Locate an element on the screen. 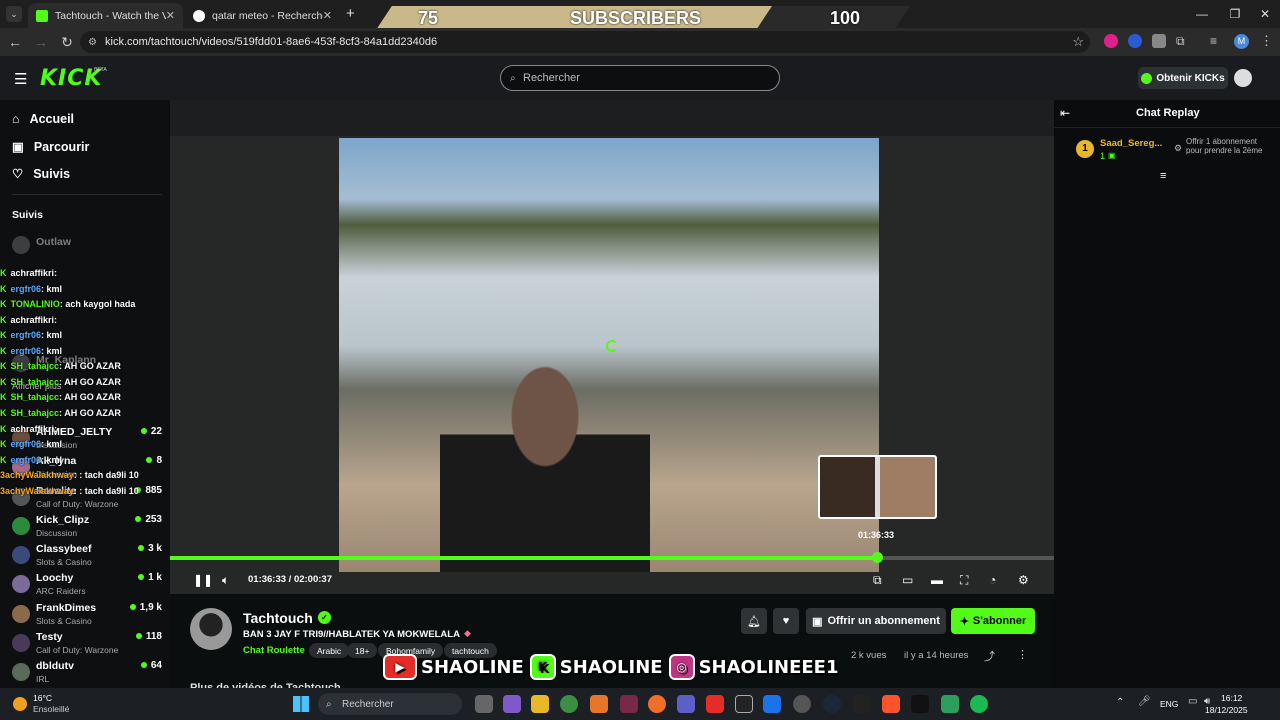  tray-chevron-icon: ⌃ is located at coordinates (1120, 702).